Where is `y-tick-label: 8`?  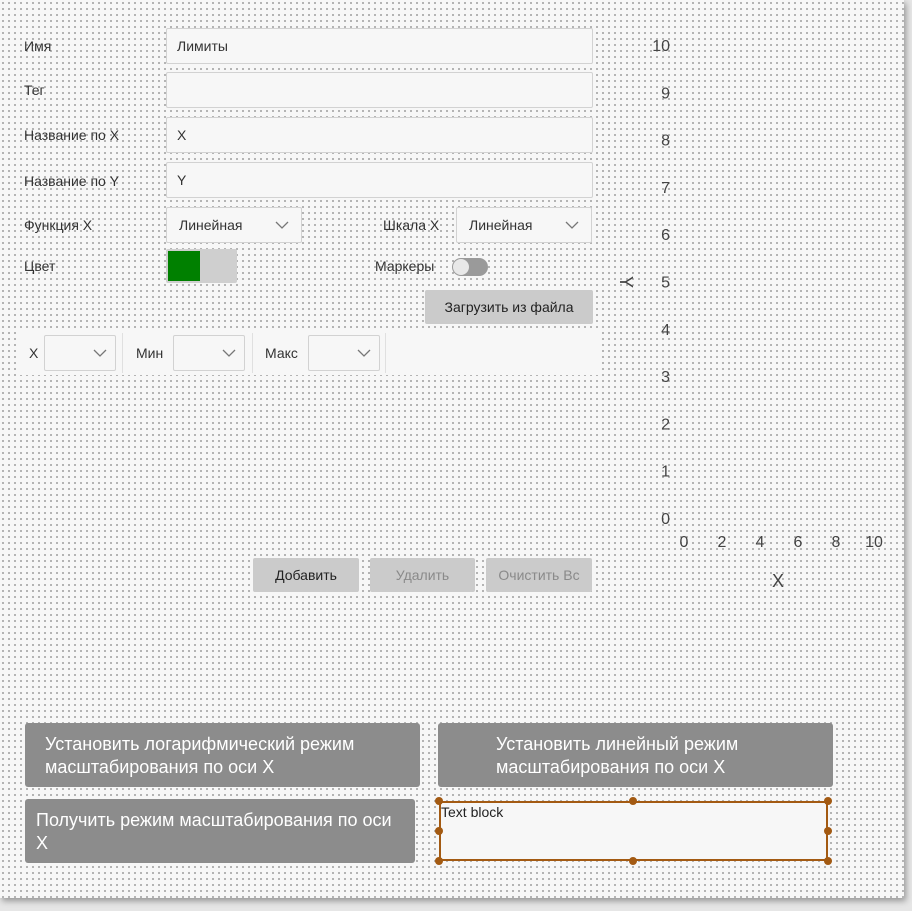 y-tick-label: 8 is located at coordinates (665, 141).